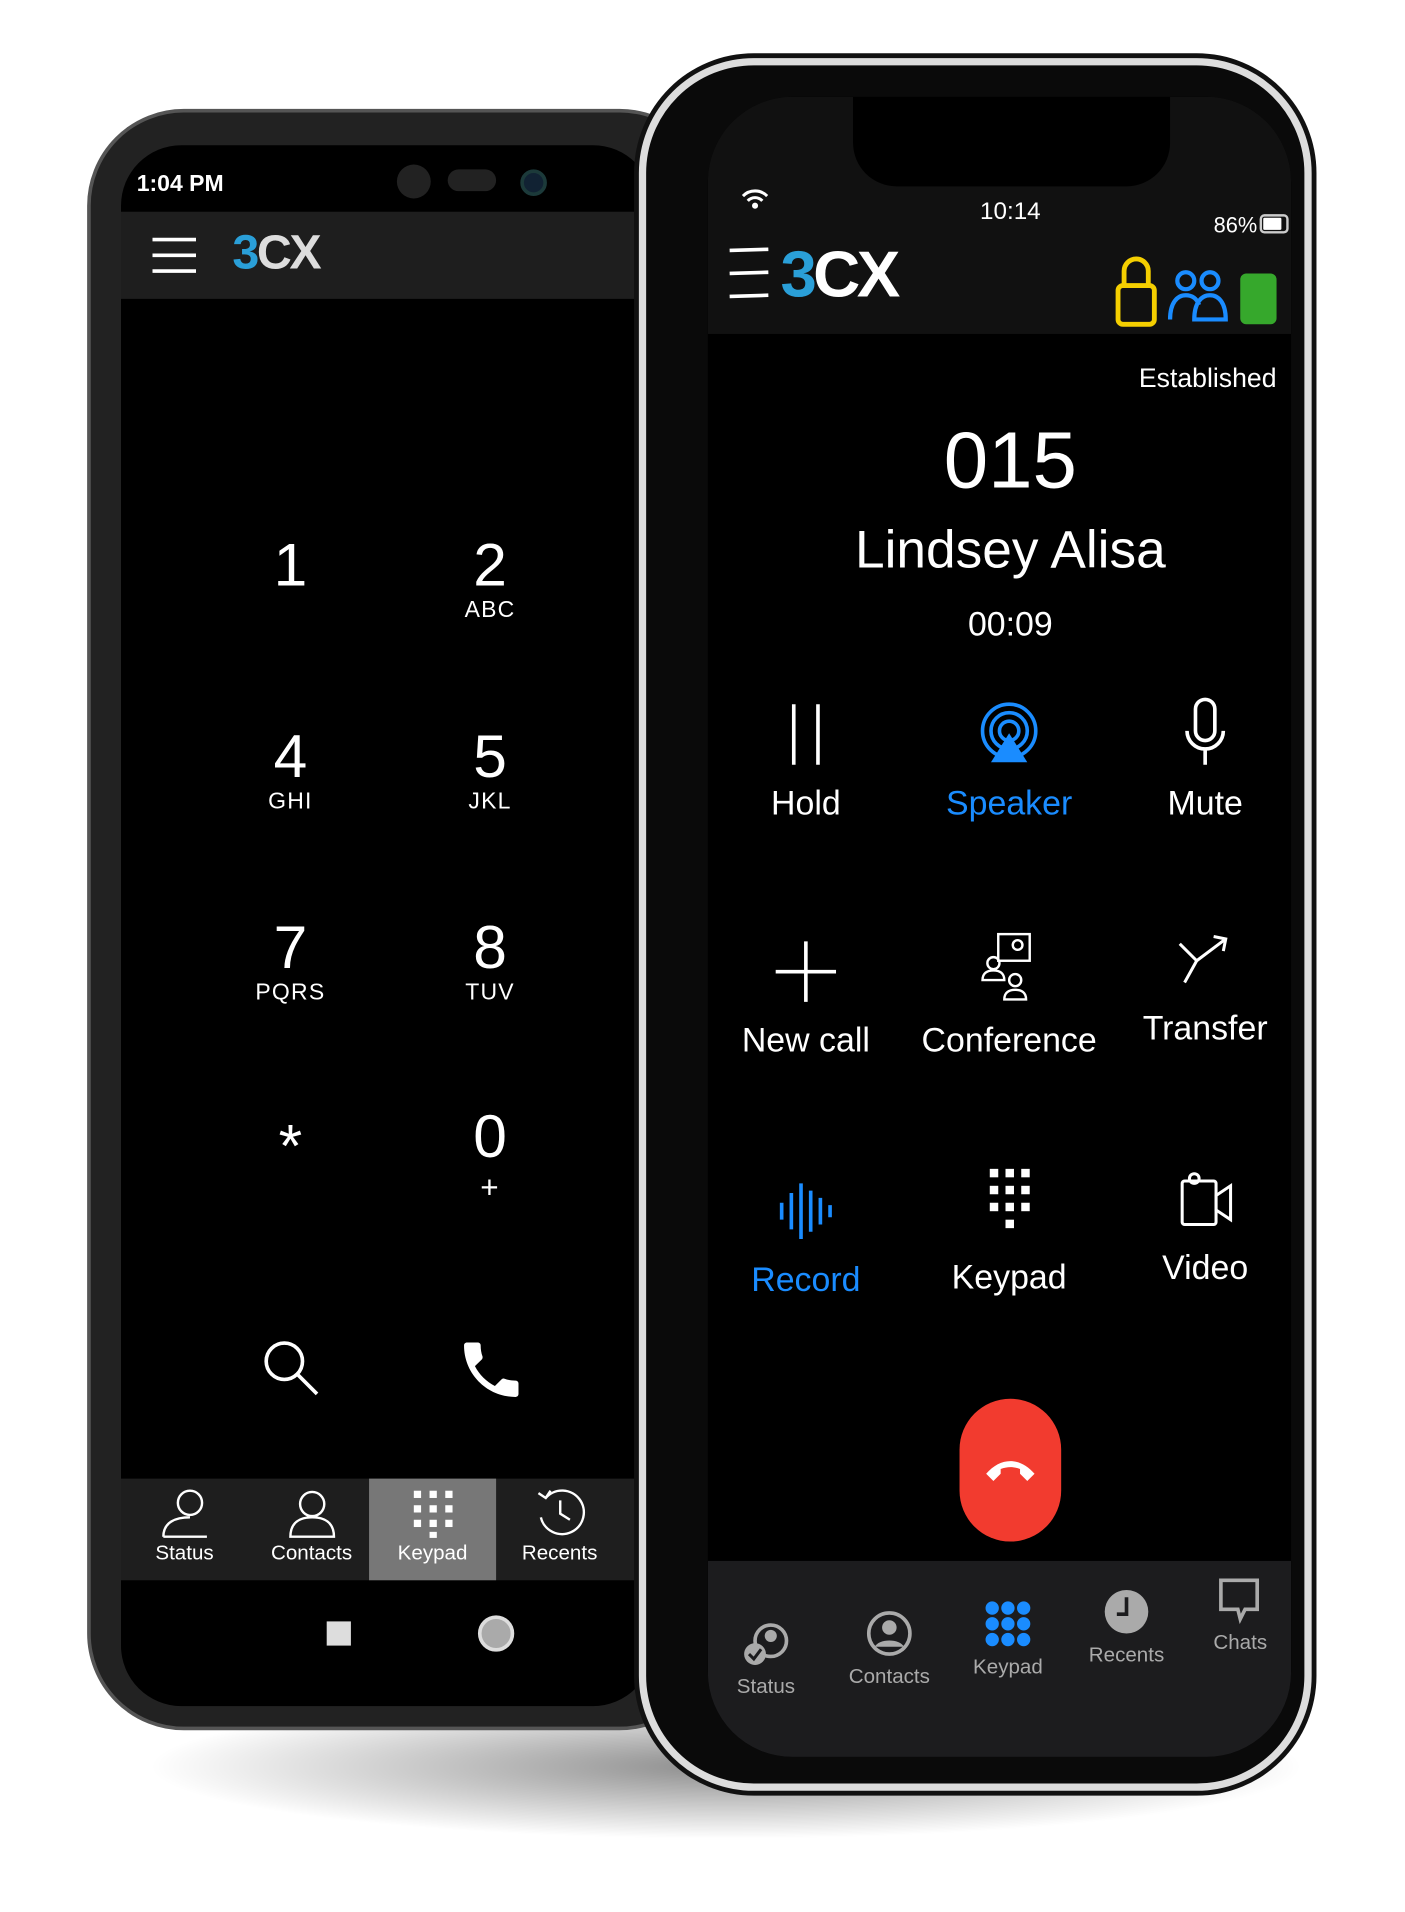  What do you see at coordinates (1010, 460) in the screenshot?
I see `extension-number: 015` at bounding box center [1010, 460].